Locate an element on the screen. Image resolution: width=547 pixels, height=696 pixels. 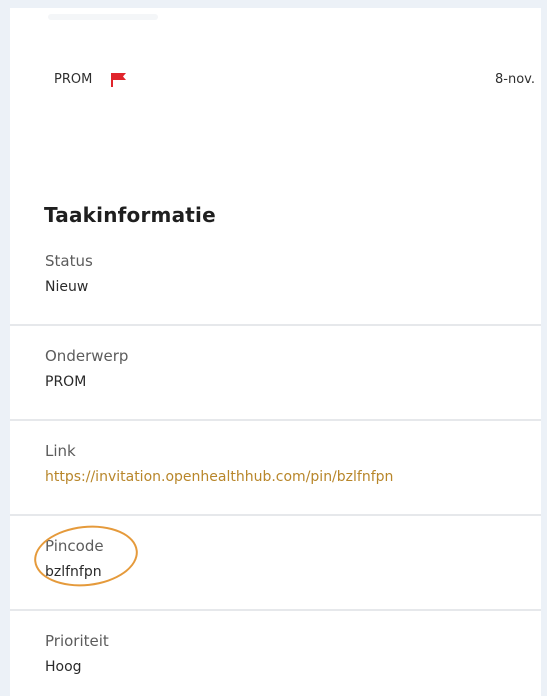
field-value: PROM is located at coordinates (66, 382).